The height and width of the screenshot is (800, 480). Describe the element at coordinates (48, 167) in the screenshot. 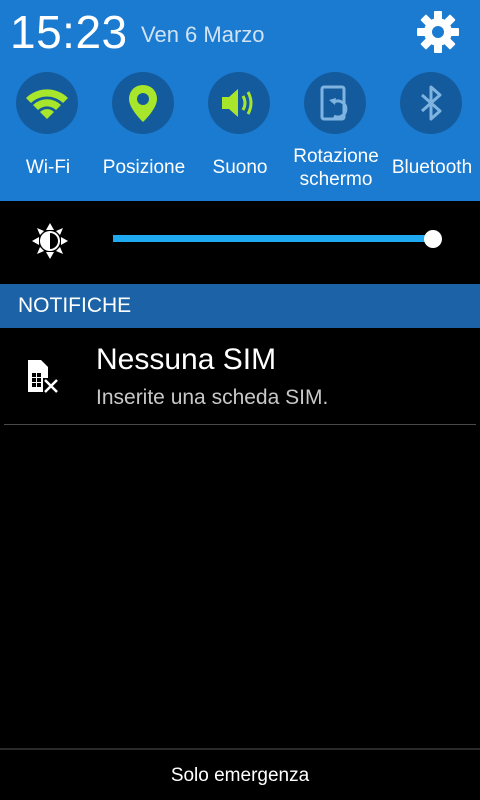

I see `wifi-label: Wi-Fi` at that location.